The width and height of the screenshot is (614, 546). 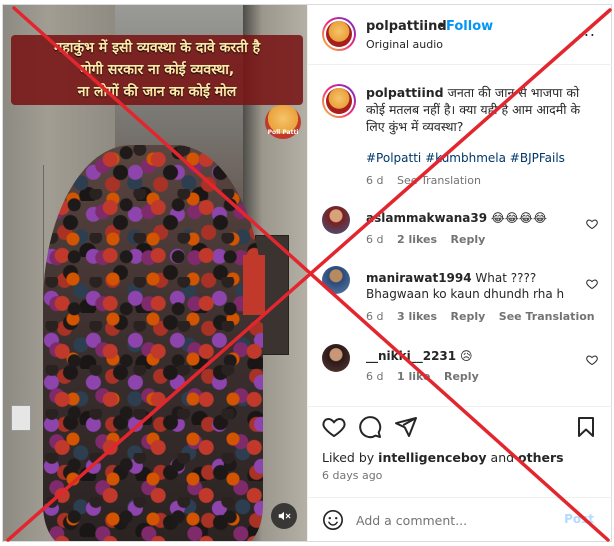 I want to click on emoji-icon, so click(x=333, y=520).